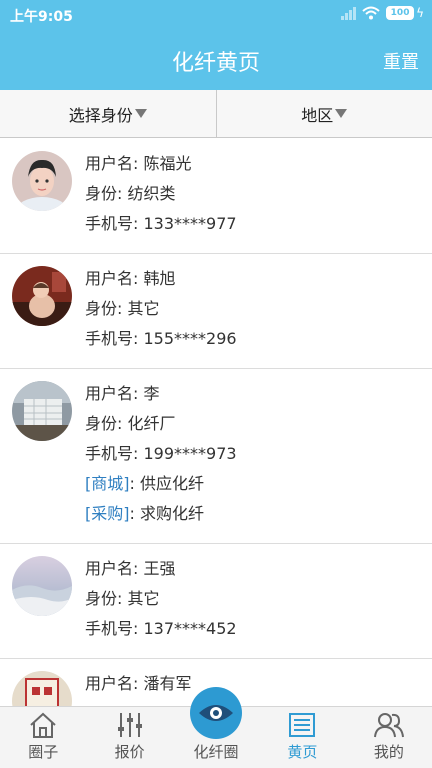 This screenshot has width=432, height=768. I want to click on wifi-icon, so click(371, 13).